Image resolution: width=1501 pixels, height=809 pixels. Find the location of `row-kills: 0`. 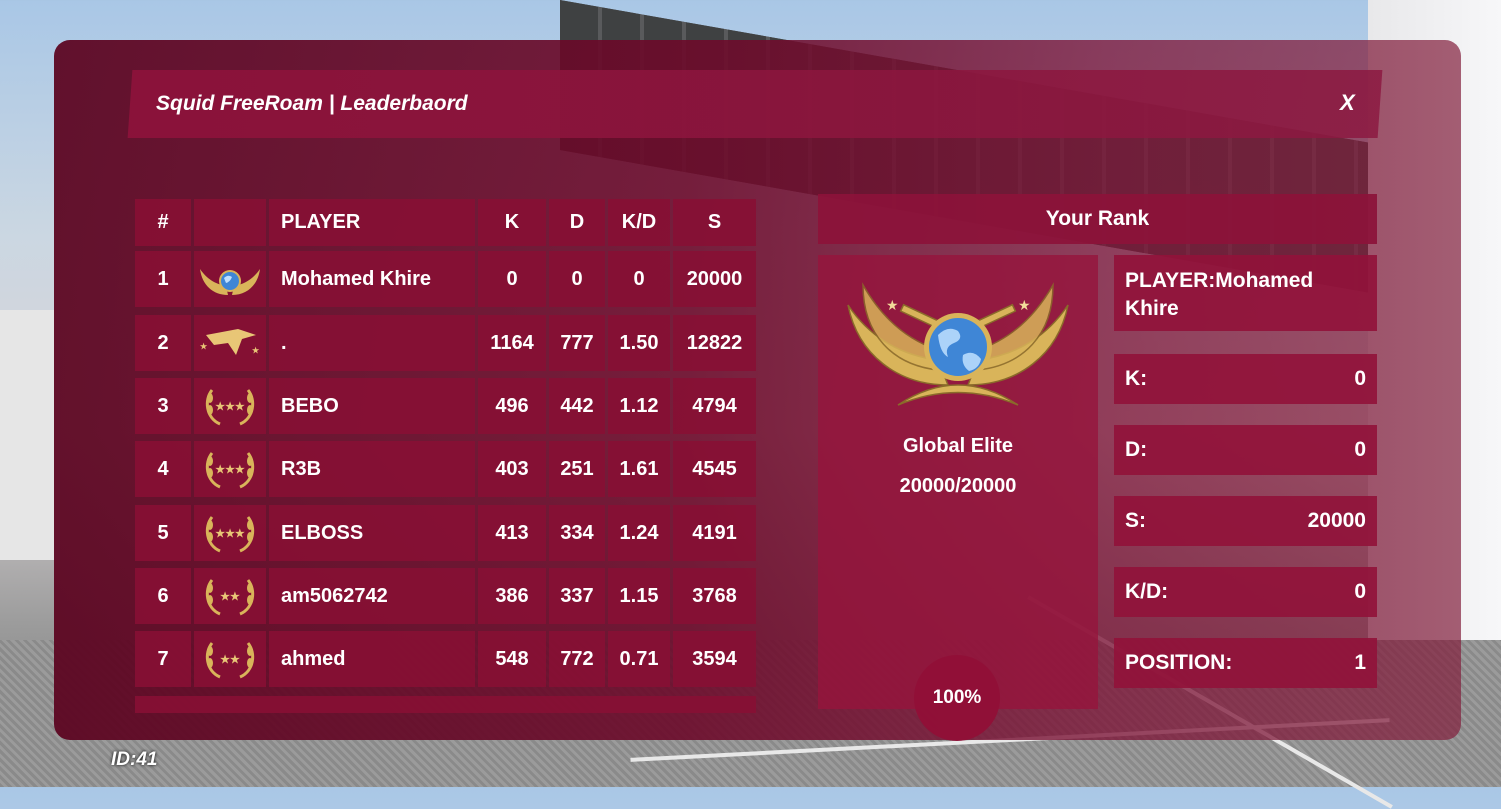

row-kills: 0 is located at coordinates (512, 279).